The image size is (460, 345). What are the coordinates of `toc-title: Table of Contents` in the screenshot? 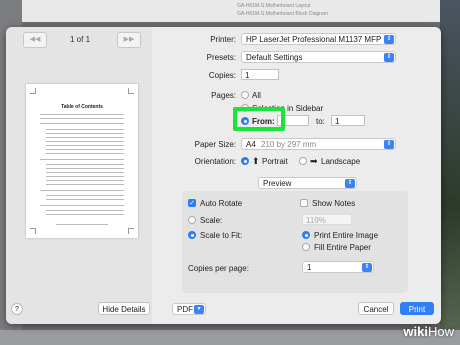 It's located at (82, 107).